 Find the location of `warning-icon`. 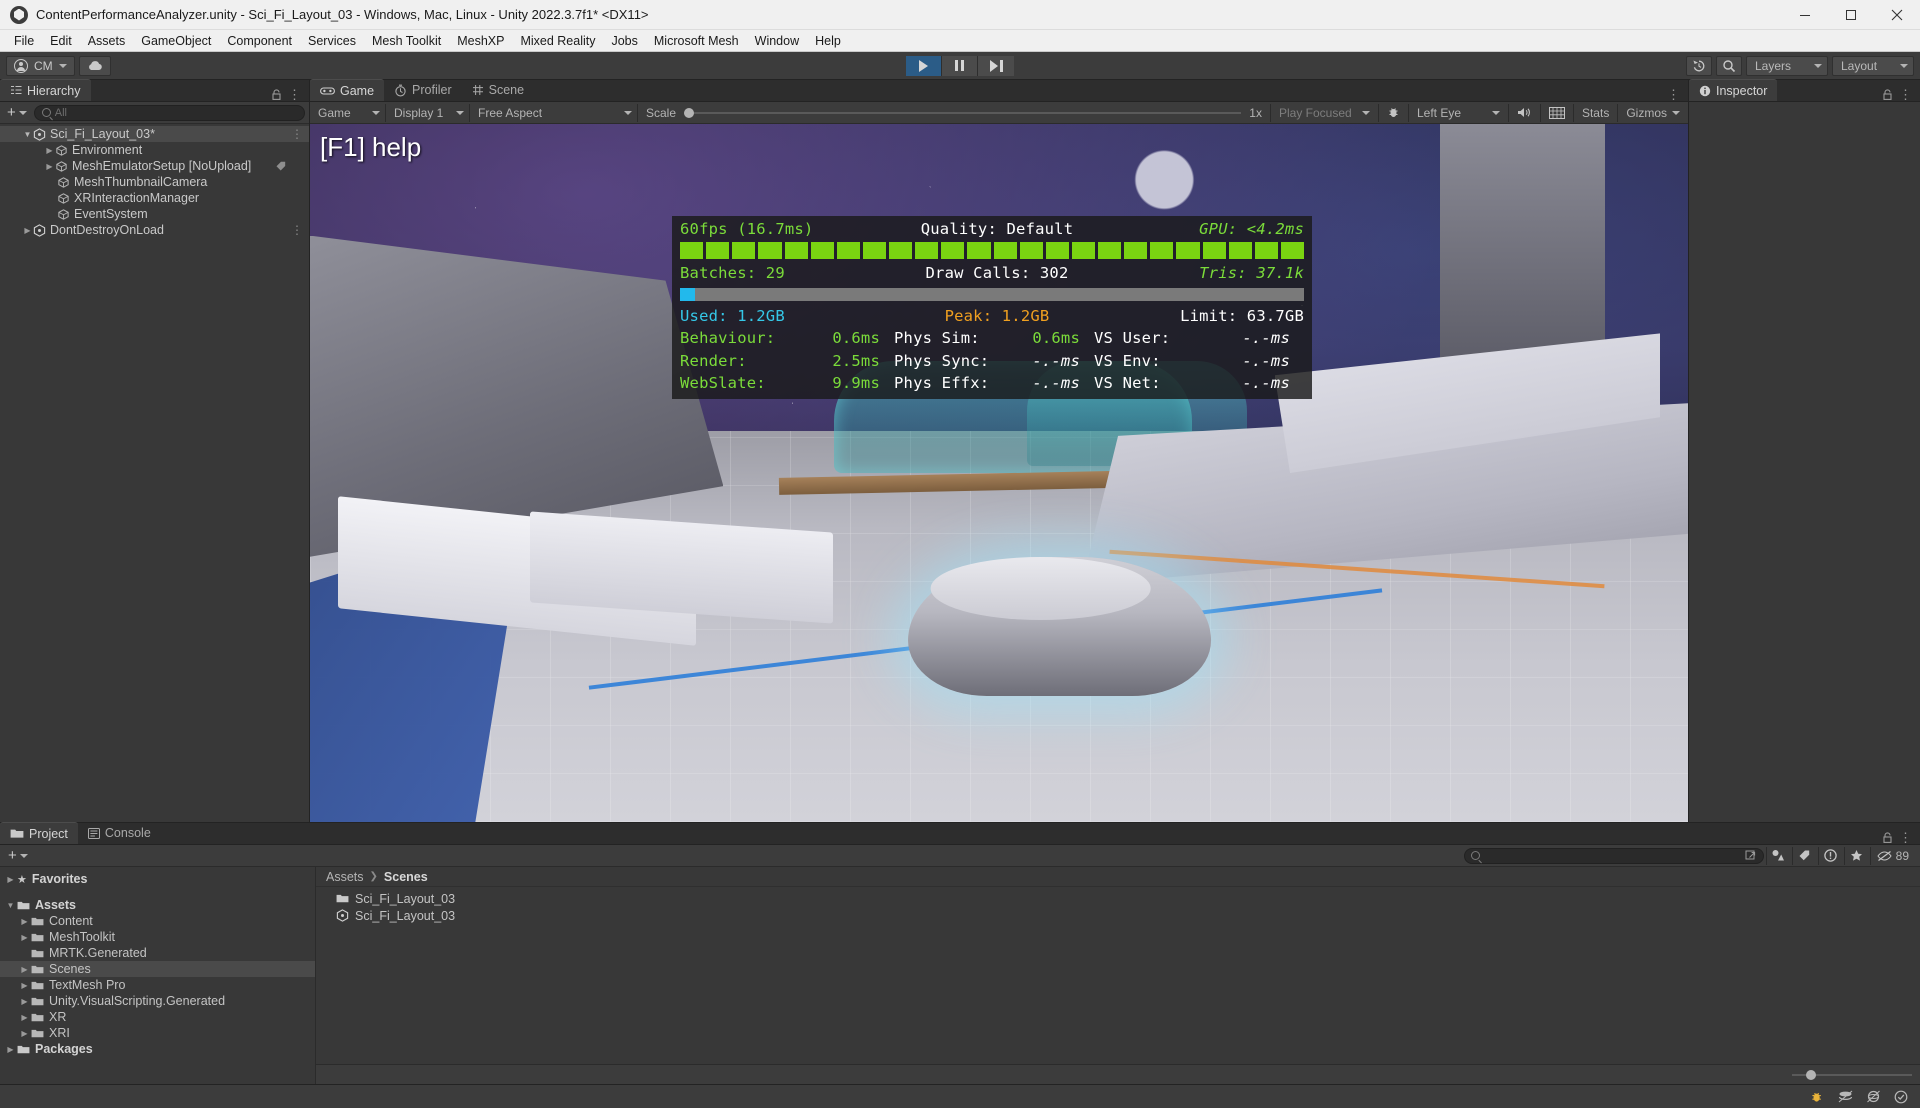

warning-icon is located at coordinates (1829, 855).